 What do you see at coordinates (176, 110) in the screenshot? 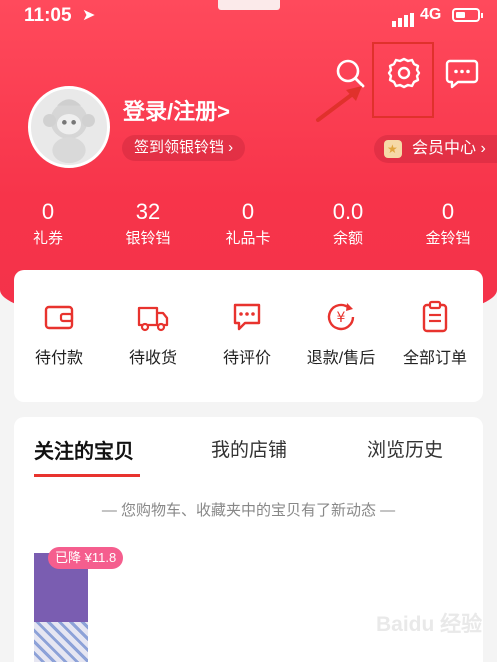
I see `login-register-link: 登录/注册>` at bounding box center [176, 110].